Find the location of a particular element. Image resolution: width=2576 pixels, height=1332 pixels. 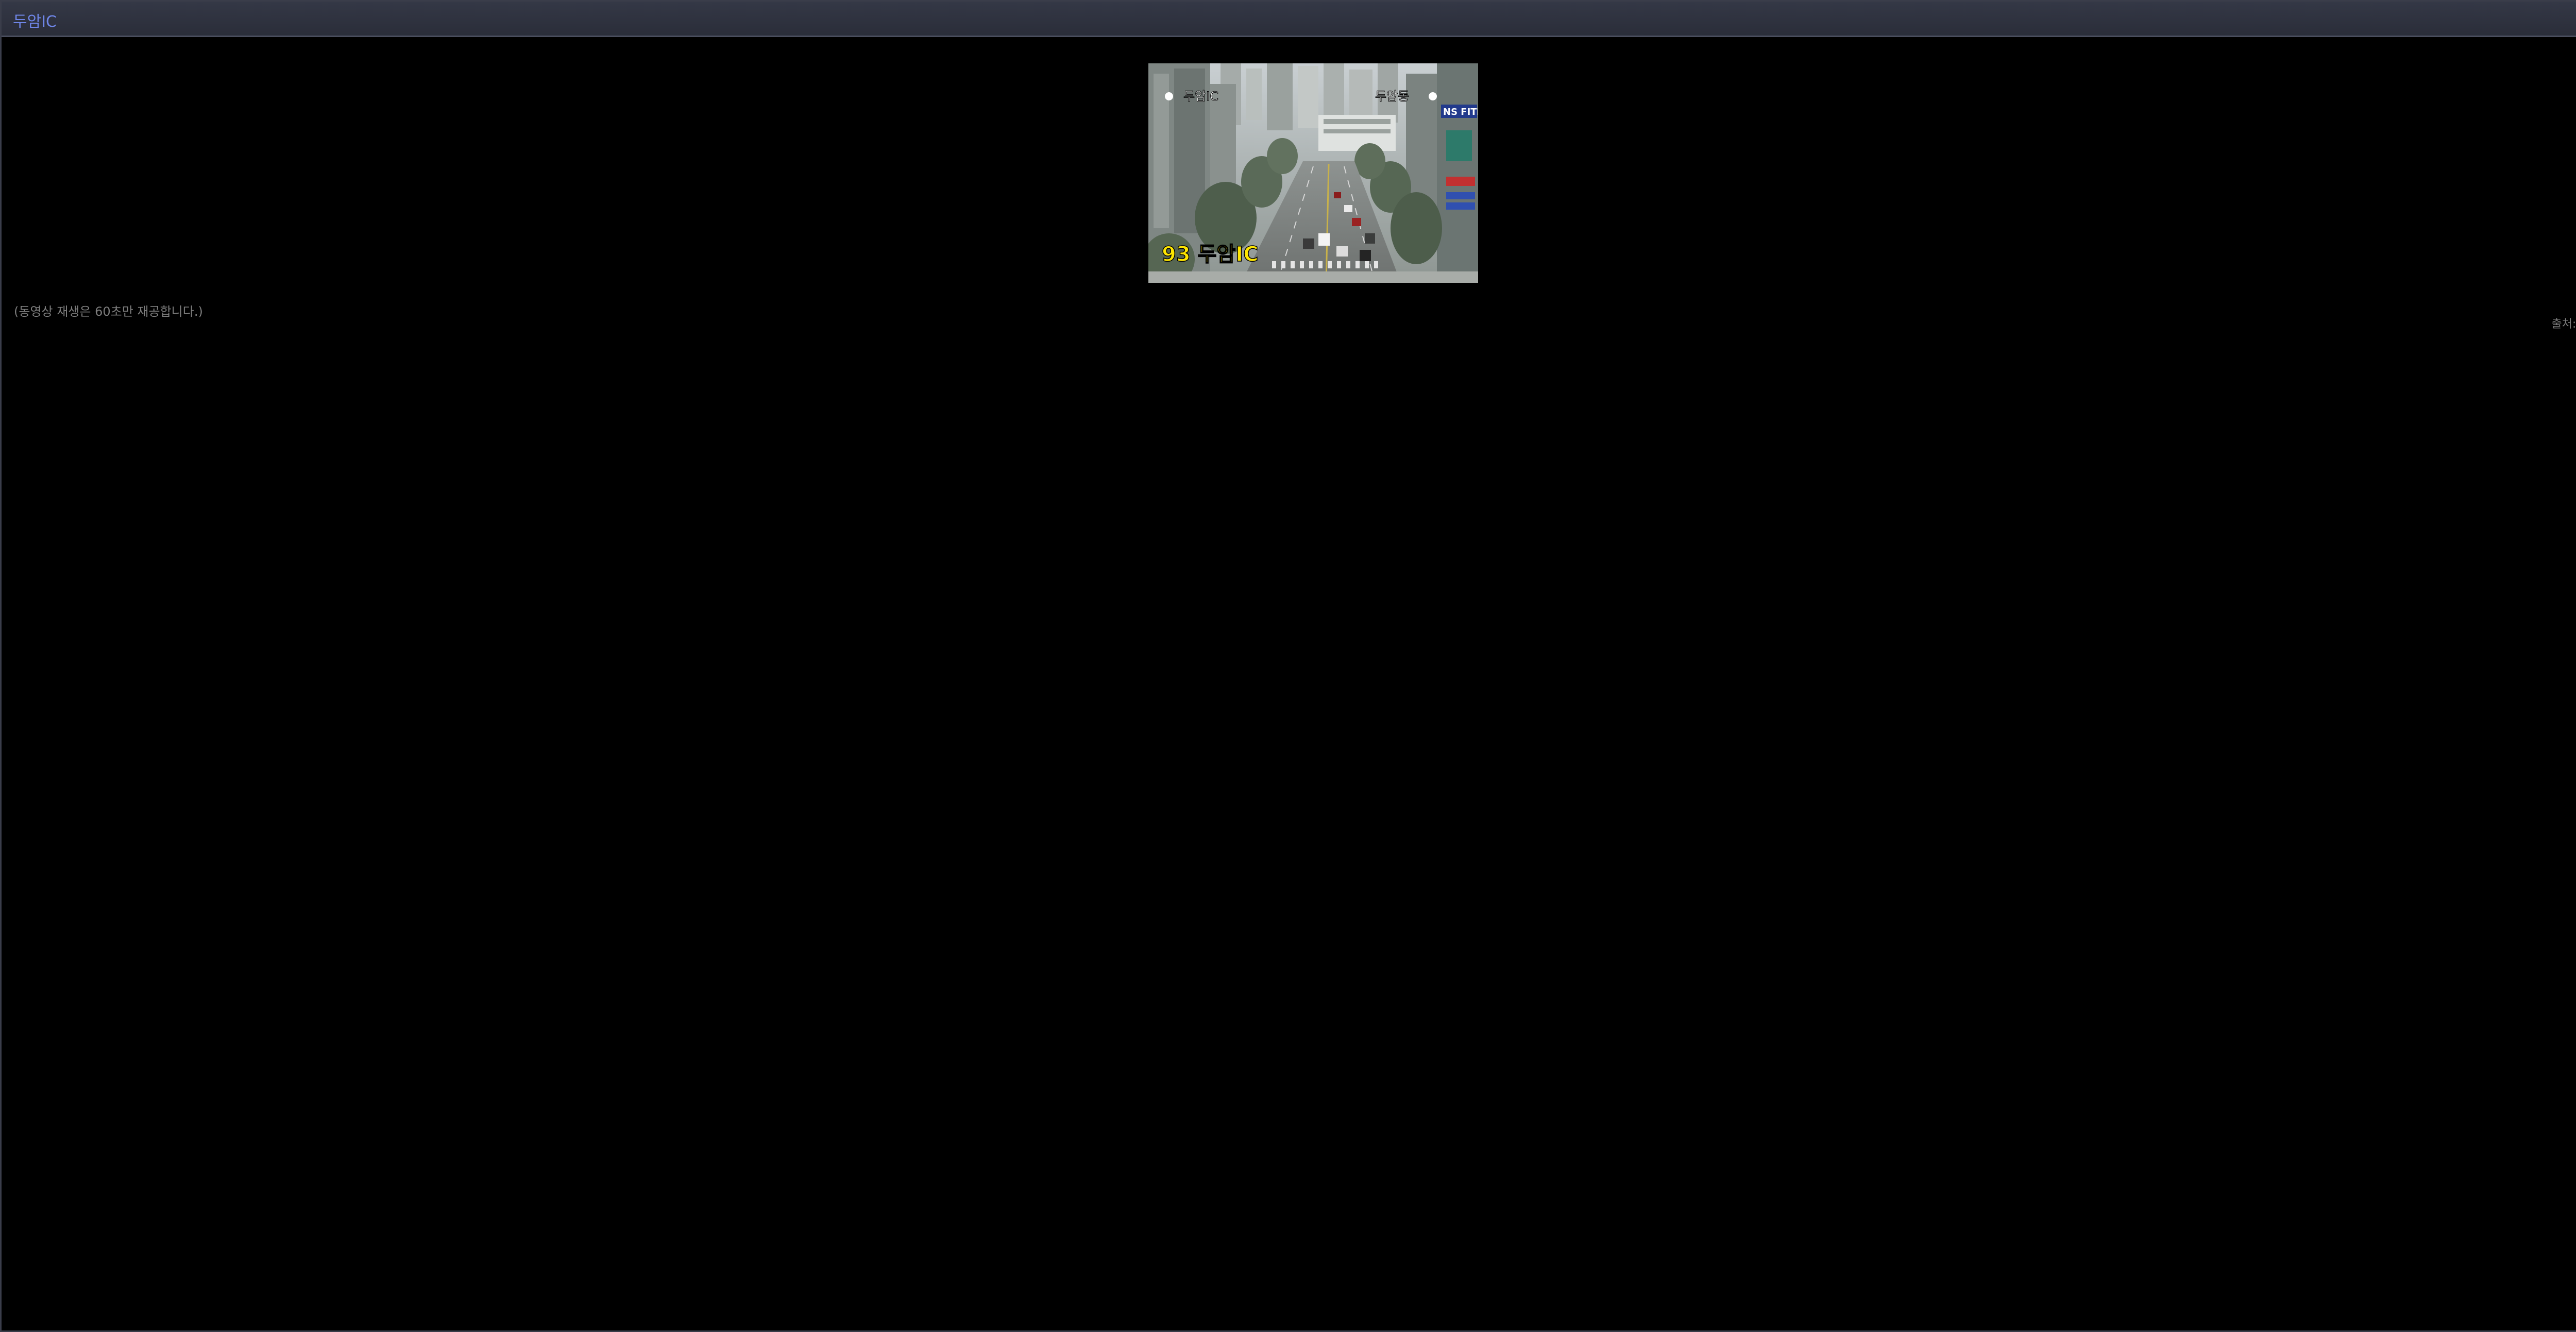

titlebar: 두암IC is located at coordinates (1289, 19).